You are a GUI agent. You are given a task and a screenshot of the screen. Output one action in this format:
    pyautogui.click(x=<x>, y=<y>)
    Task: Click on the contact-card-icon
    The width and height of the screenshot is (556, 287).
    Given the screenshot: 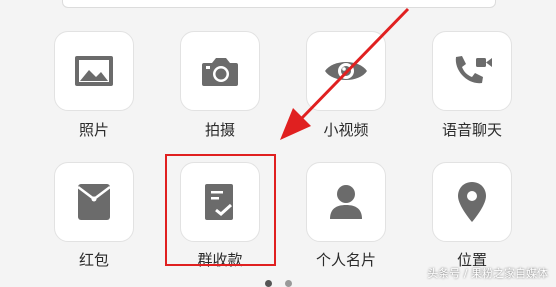 What is the action you would take?
    pyautogui.click(x=346, y=202)
    